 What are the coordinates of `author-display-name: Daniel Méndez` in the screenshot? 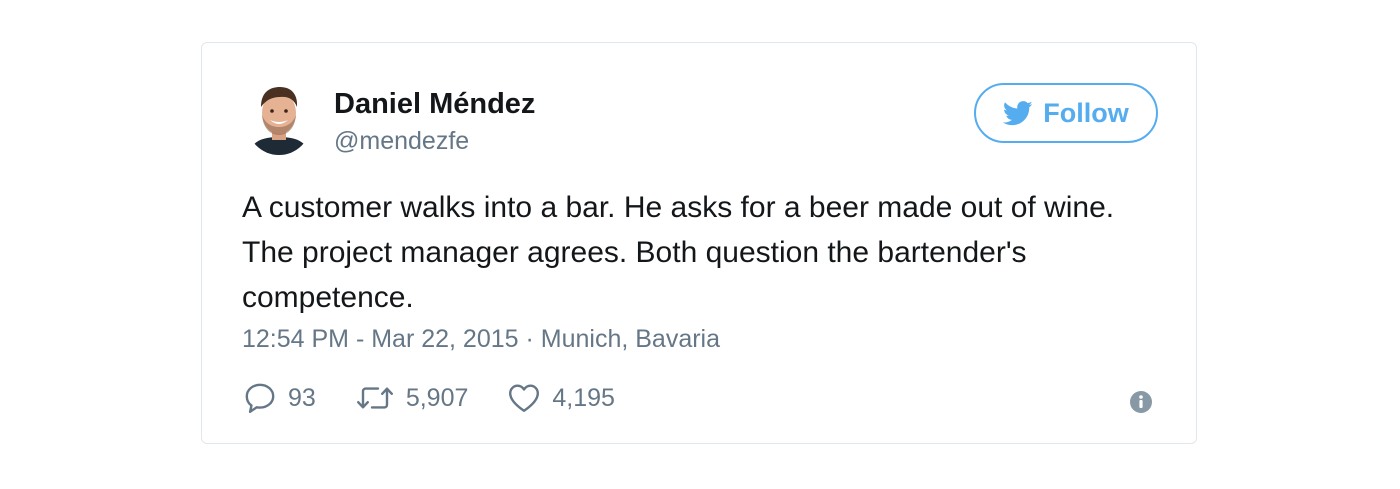 It's located at (434, 104).